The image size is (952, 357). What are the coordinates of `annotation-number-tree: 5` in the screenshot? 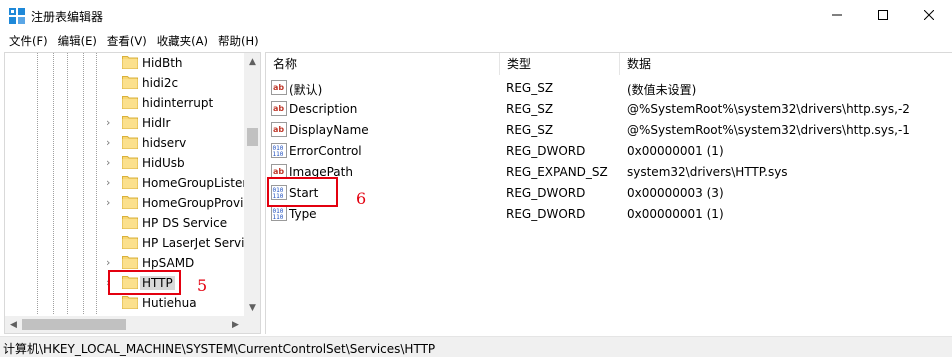 It's located at (202, 285).